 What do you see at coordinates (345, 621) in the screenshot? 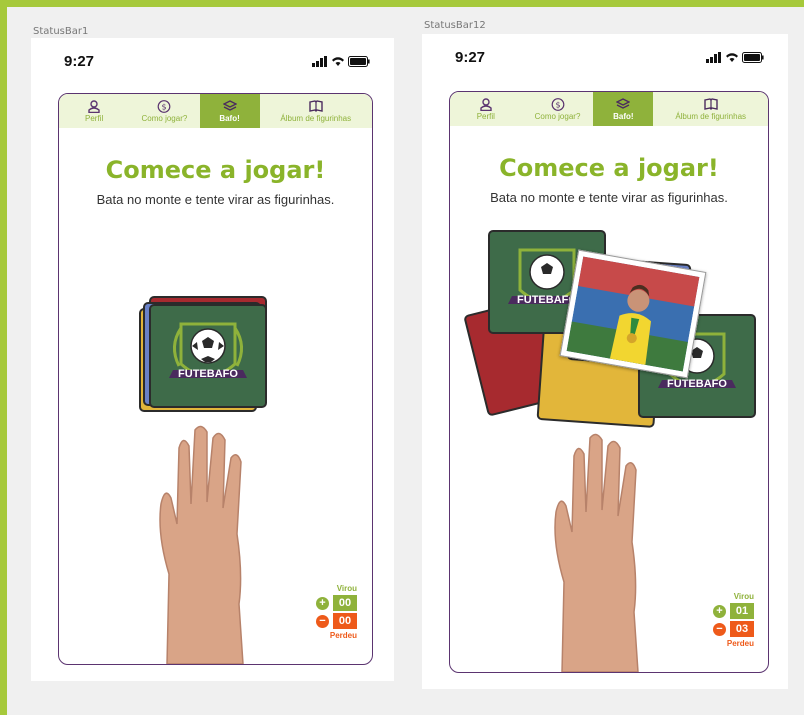
I see `perdeu-count: 00` at bounding box center [345, 621].